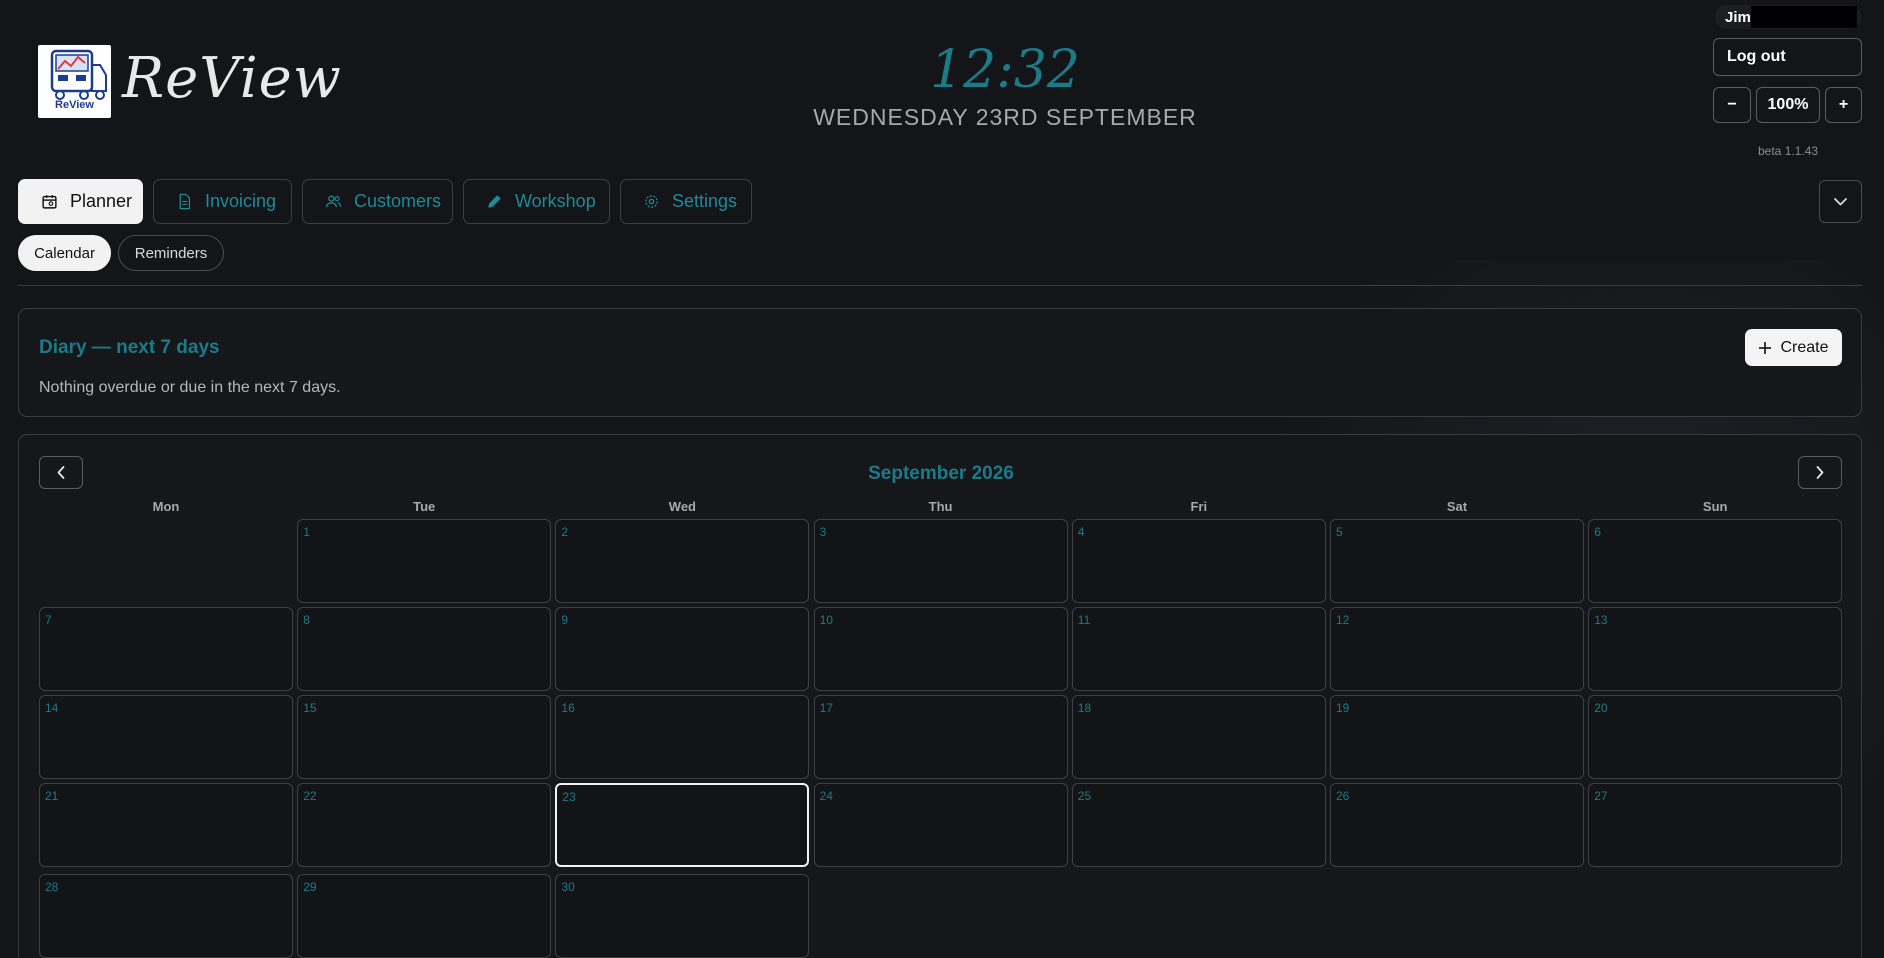  I want to click on redacted-block, so click(1804, 17).